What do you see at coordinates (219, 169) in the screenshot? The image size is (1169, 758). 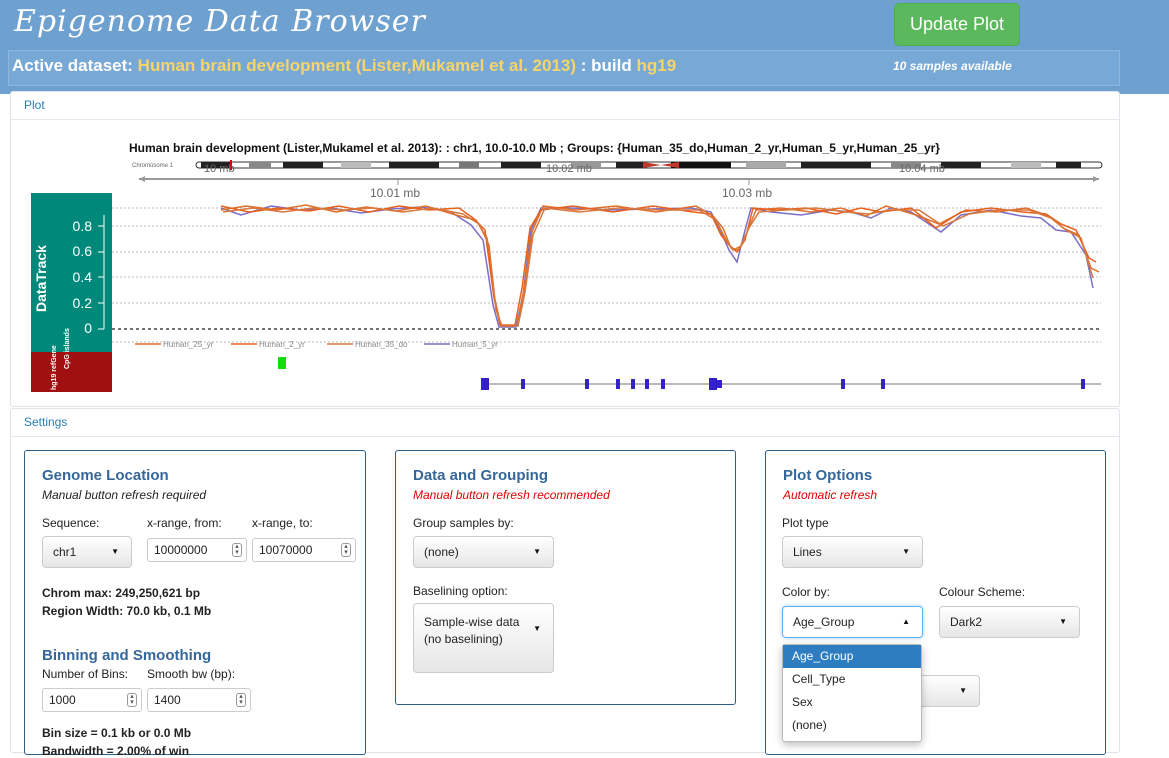 I see `ideogram-tick: 10 mb` at bounding box center [219, 169].